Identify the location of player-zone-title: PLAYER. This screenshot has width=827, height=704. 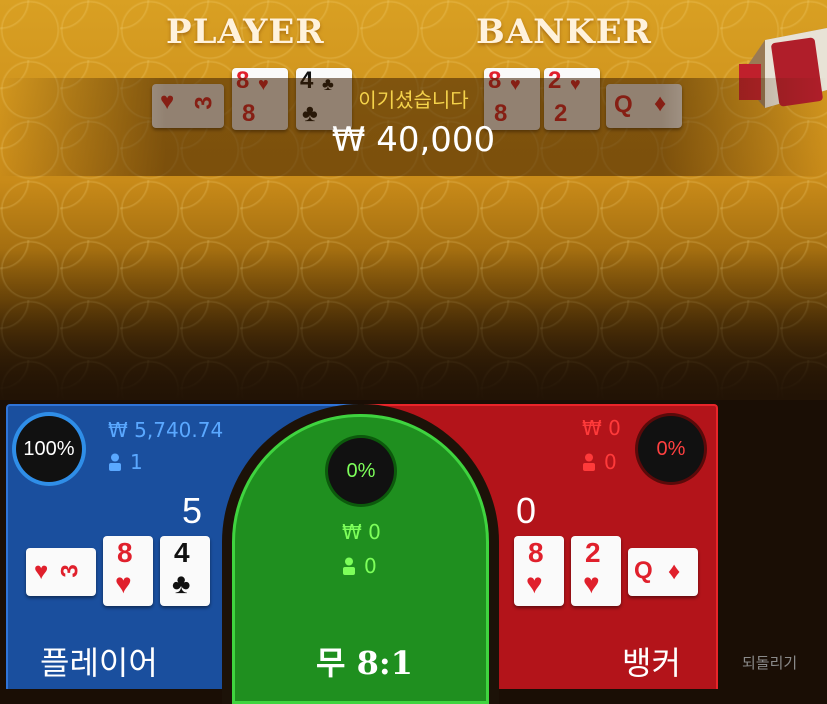
(245, 32).